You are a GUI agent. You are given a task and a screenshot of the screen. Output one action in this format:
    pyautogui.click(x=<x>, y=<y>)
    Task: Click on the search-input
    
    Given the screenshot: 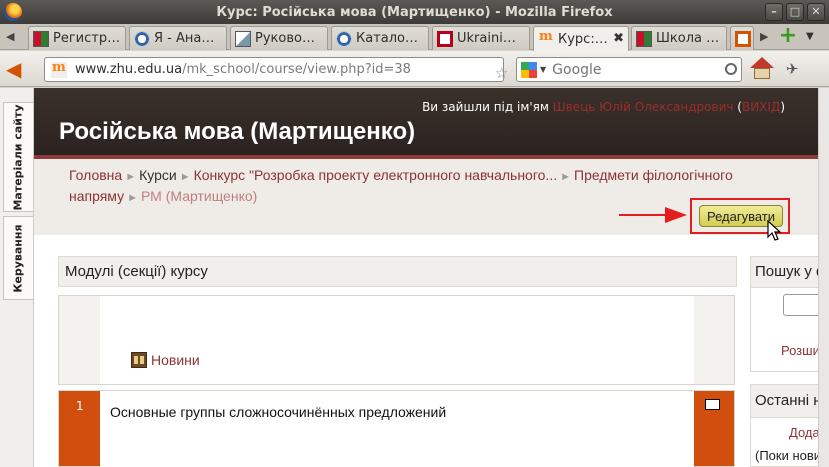 What is the action you would take?
    pyautogui.click(x=637, y=69)
    